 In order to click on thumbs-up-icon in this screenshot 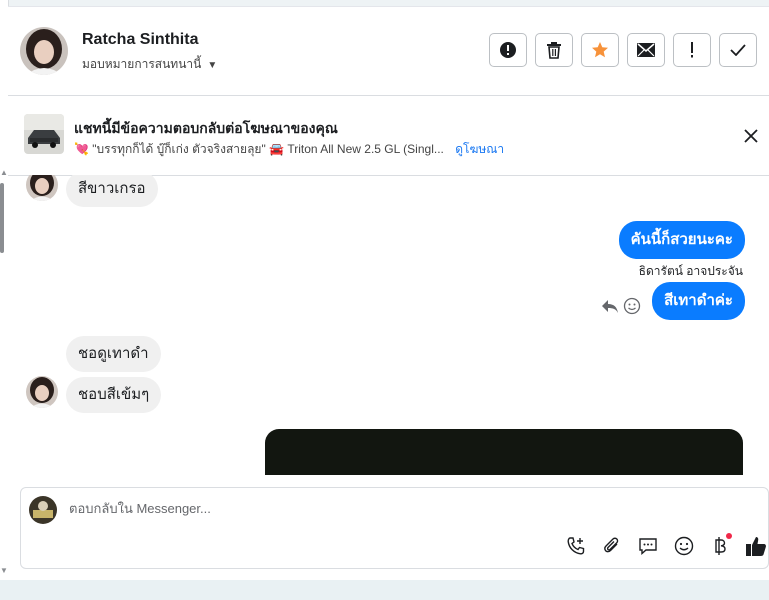, I will do `click(756, 546)`.